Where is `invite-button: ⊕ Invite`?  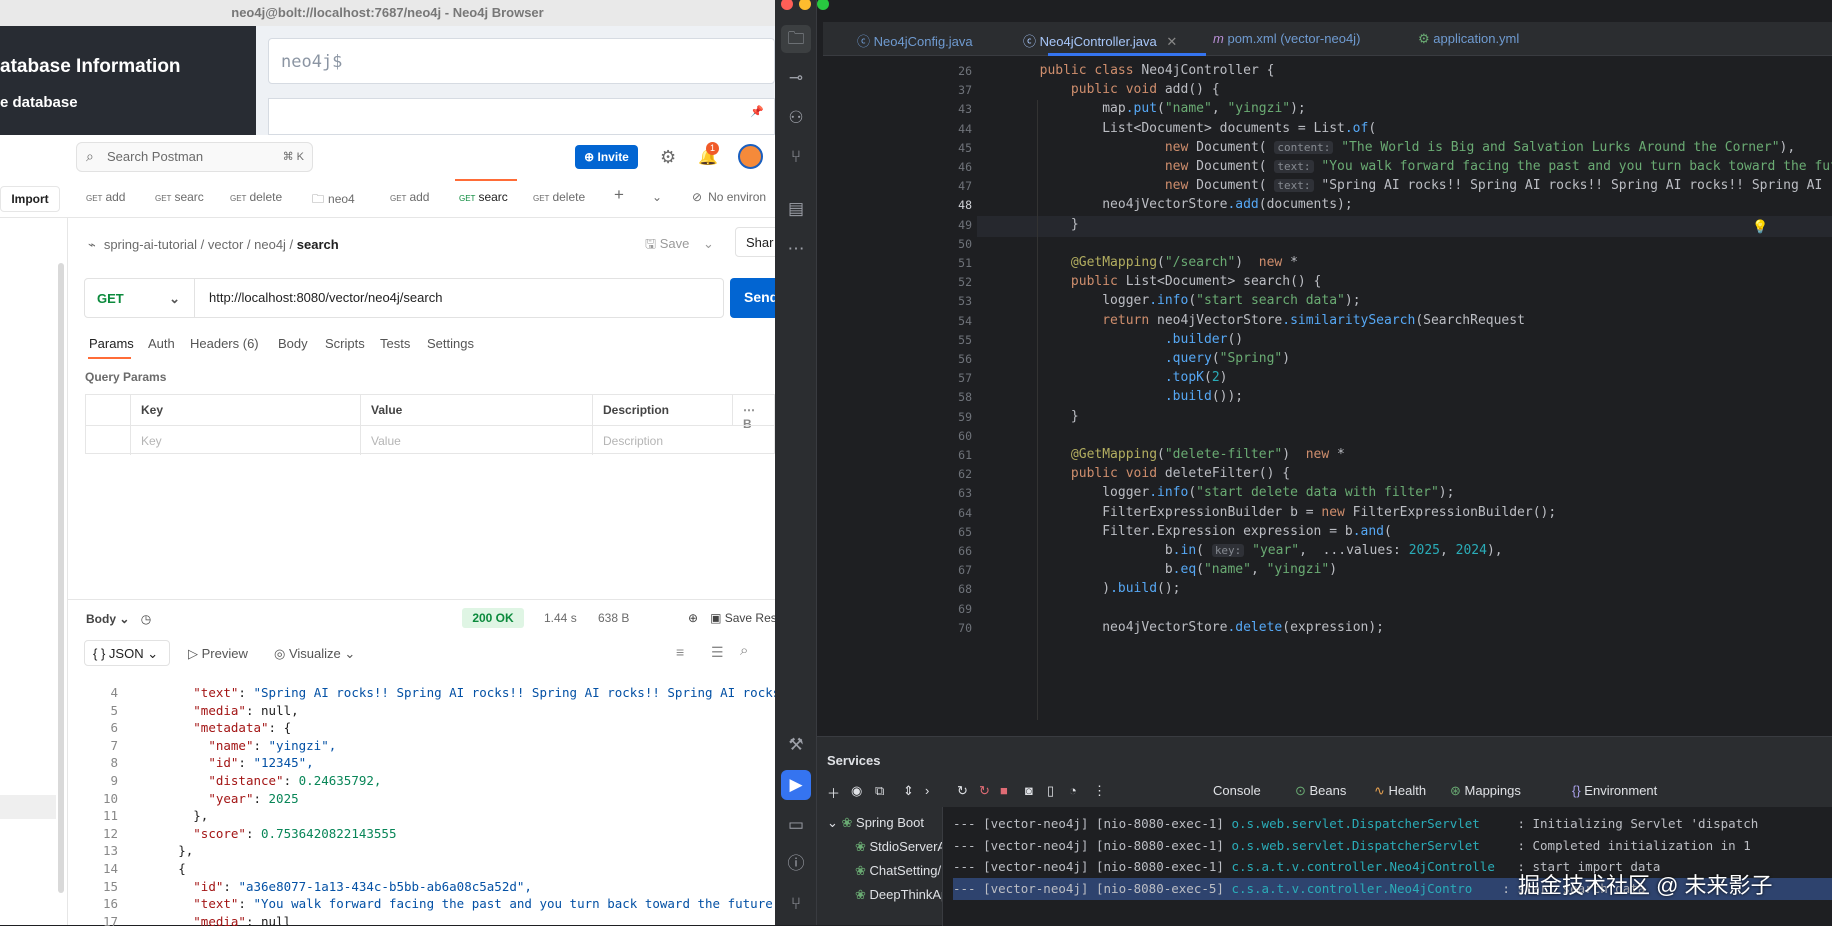 invite-button: ⊕ Invite is located at coordinates (606, 157).